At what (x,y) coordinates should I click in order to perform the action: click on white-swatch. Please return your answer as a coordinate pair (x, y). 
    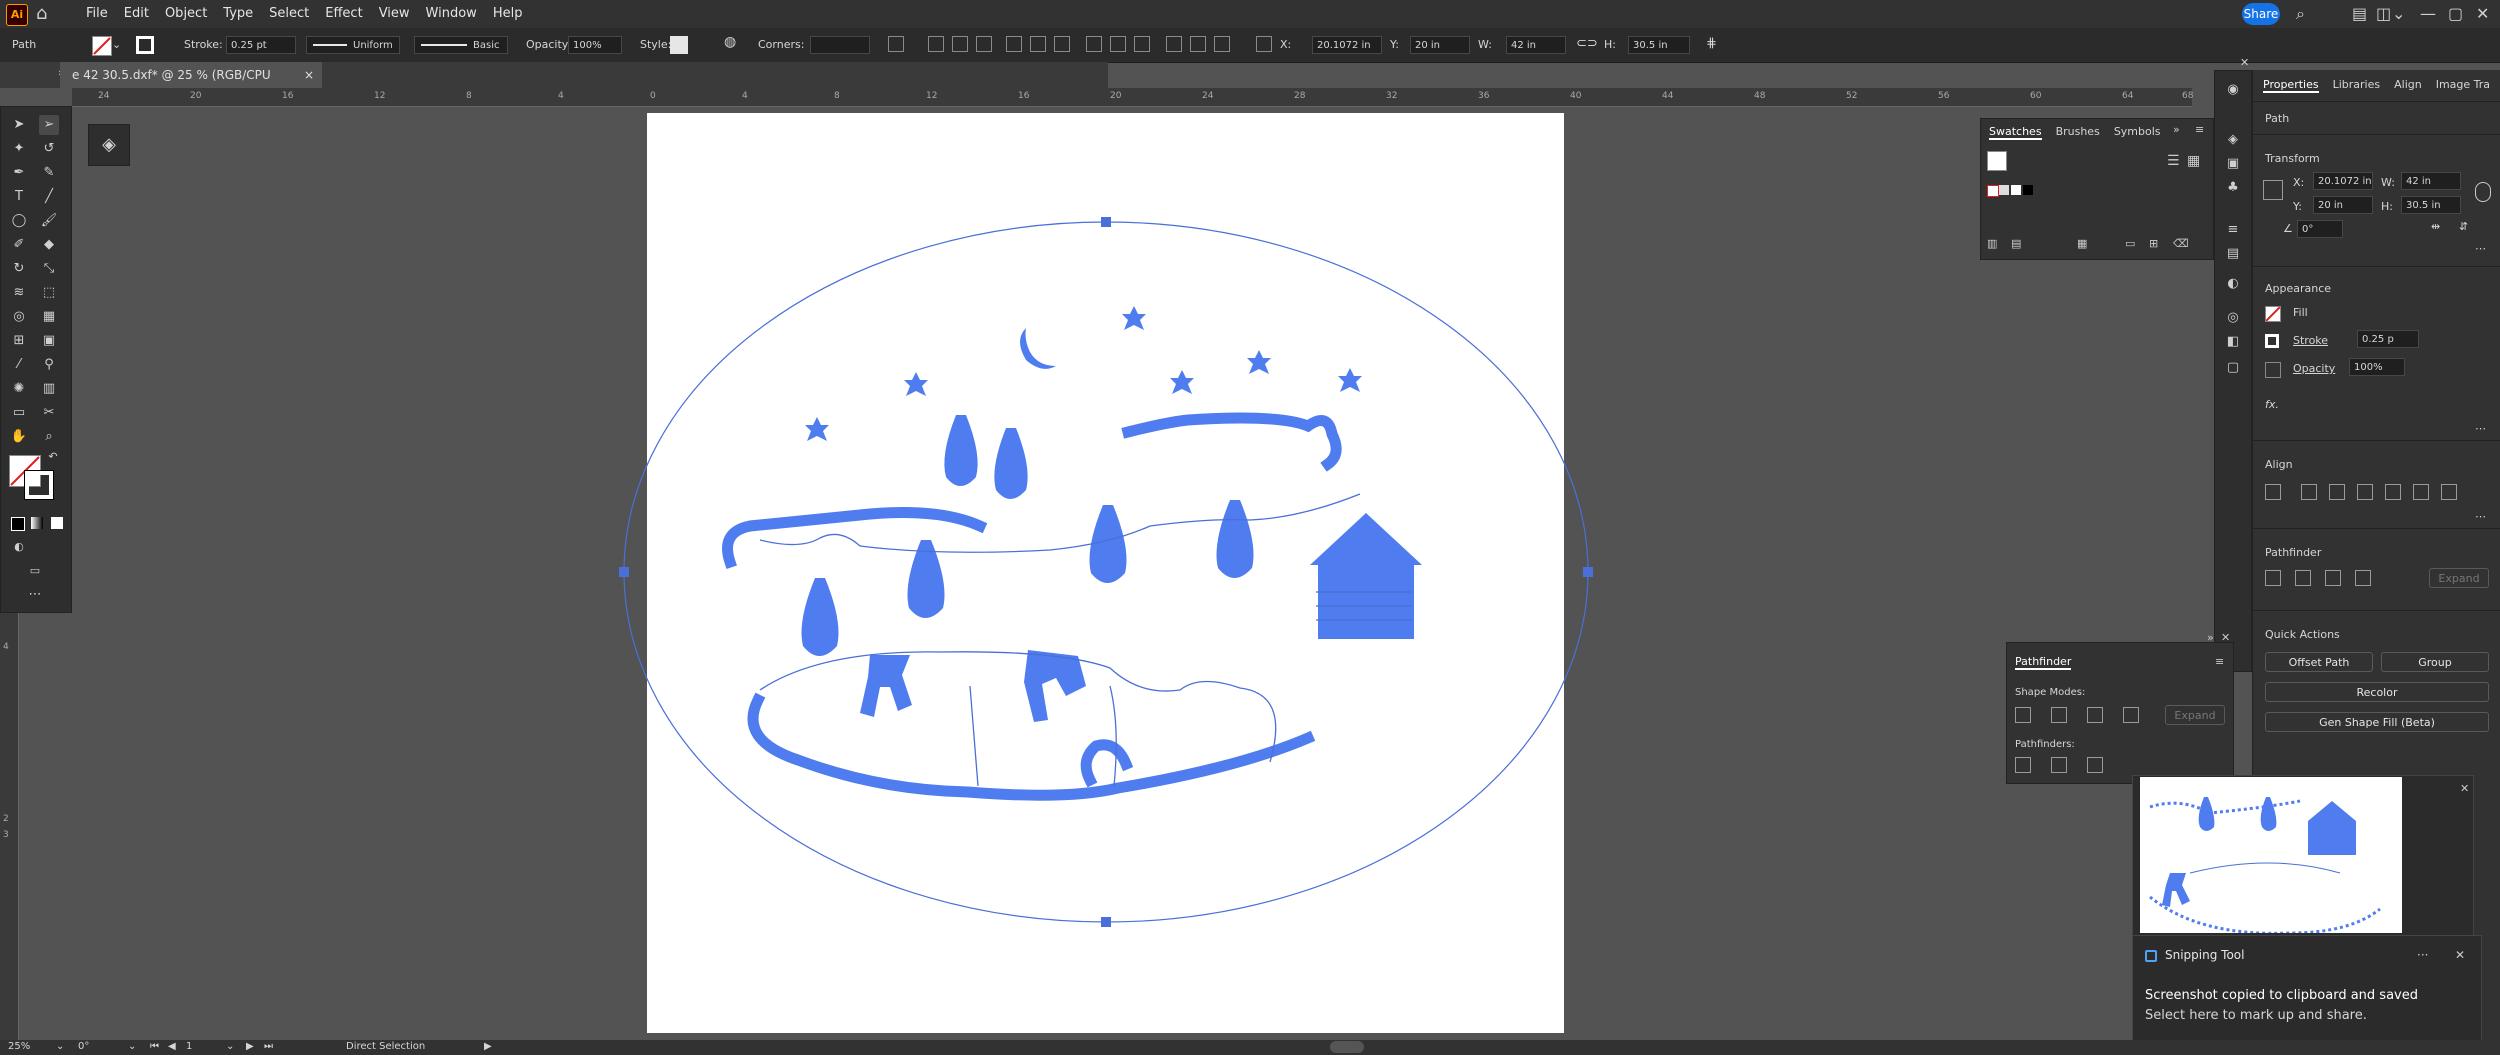
    Looking at the image, I should click on (2016, 190).